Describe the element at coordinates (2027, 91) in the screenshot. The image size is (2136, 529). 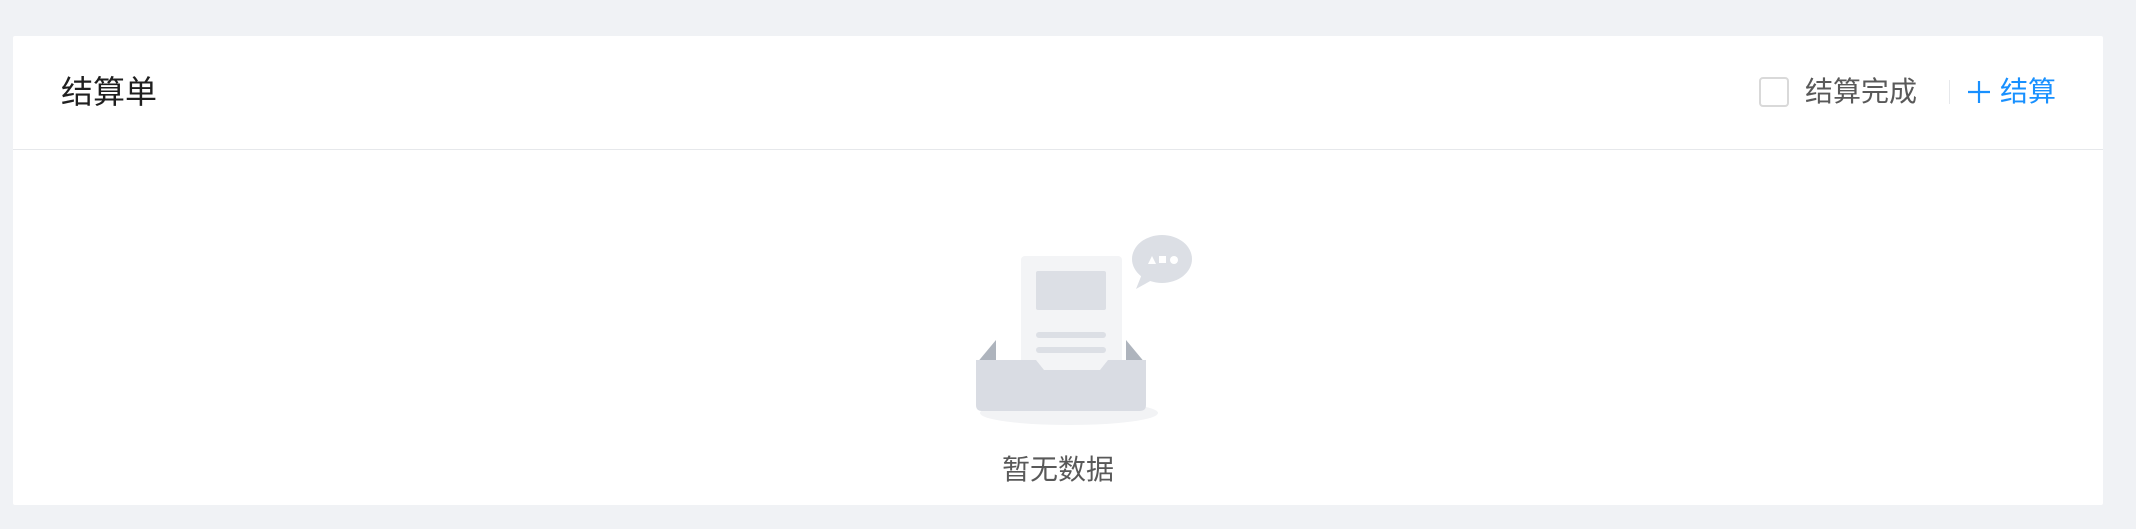
I see `add-settlement-label: 结算` at that location.